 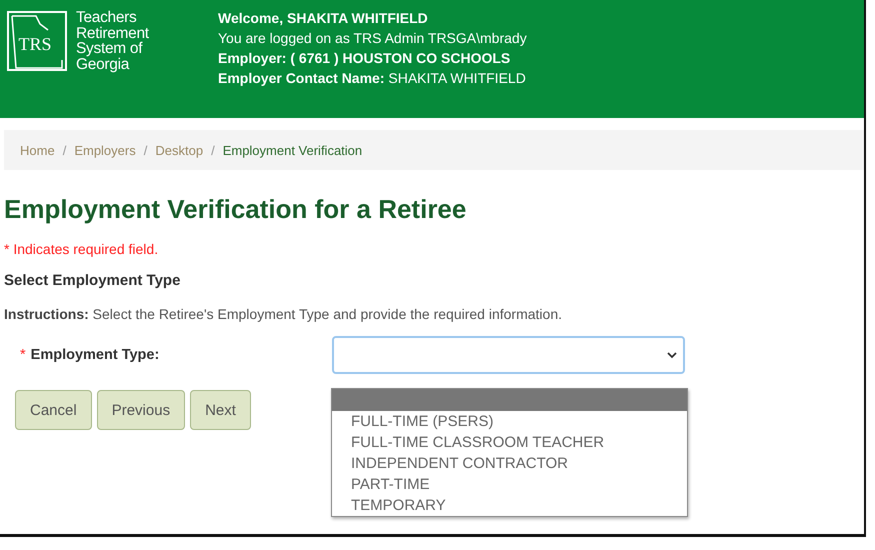 I want to click on form-button: Next, so click(x=220, y=410).